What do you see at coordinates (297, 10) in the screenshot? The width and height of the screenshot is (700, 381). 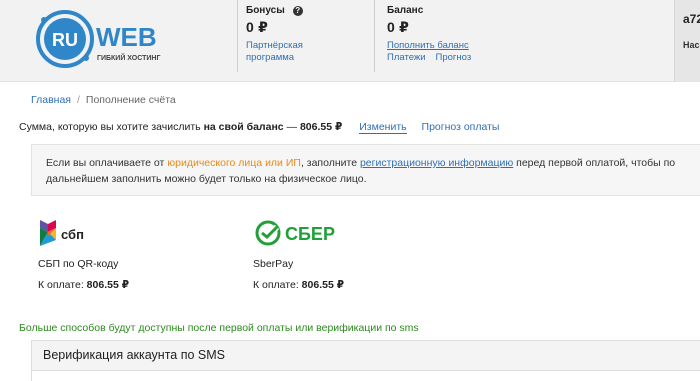 I see `question-icon: ?` at bounding box center [297, 10].